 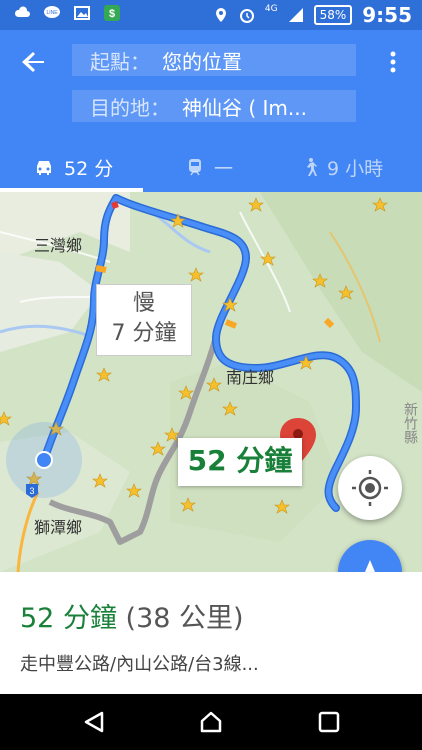 I want to click on image-icon, so click(x=82, y=13).